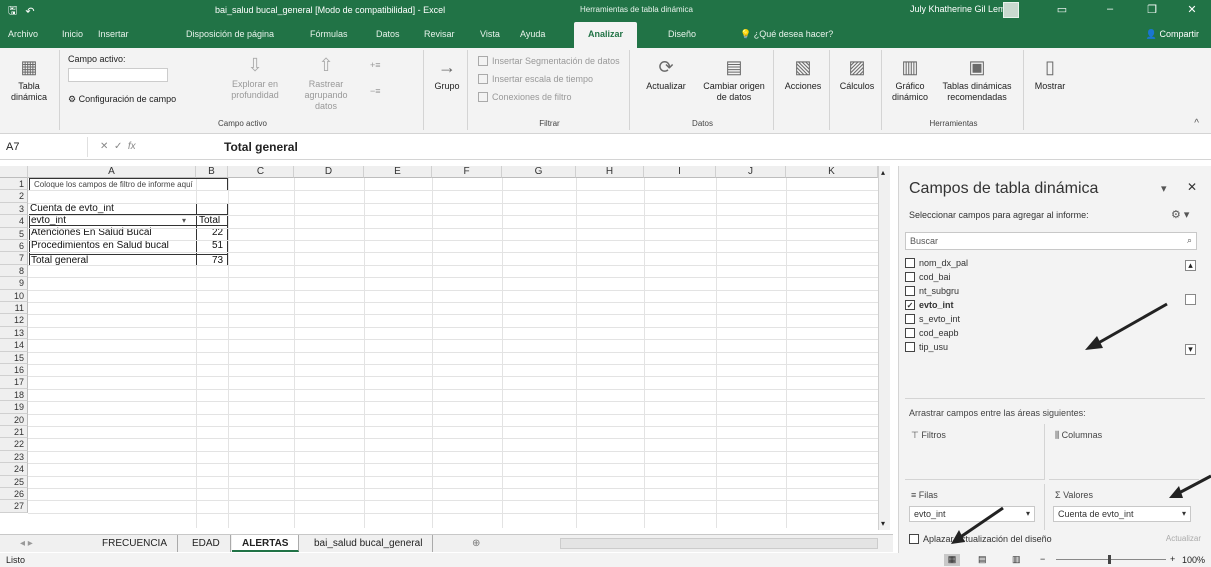 This screenshot has height=567, width=1211. What do you see at coordinates (1011, 10) in the screenshot?
I see `avatar` at bounding box center [1011, 10].